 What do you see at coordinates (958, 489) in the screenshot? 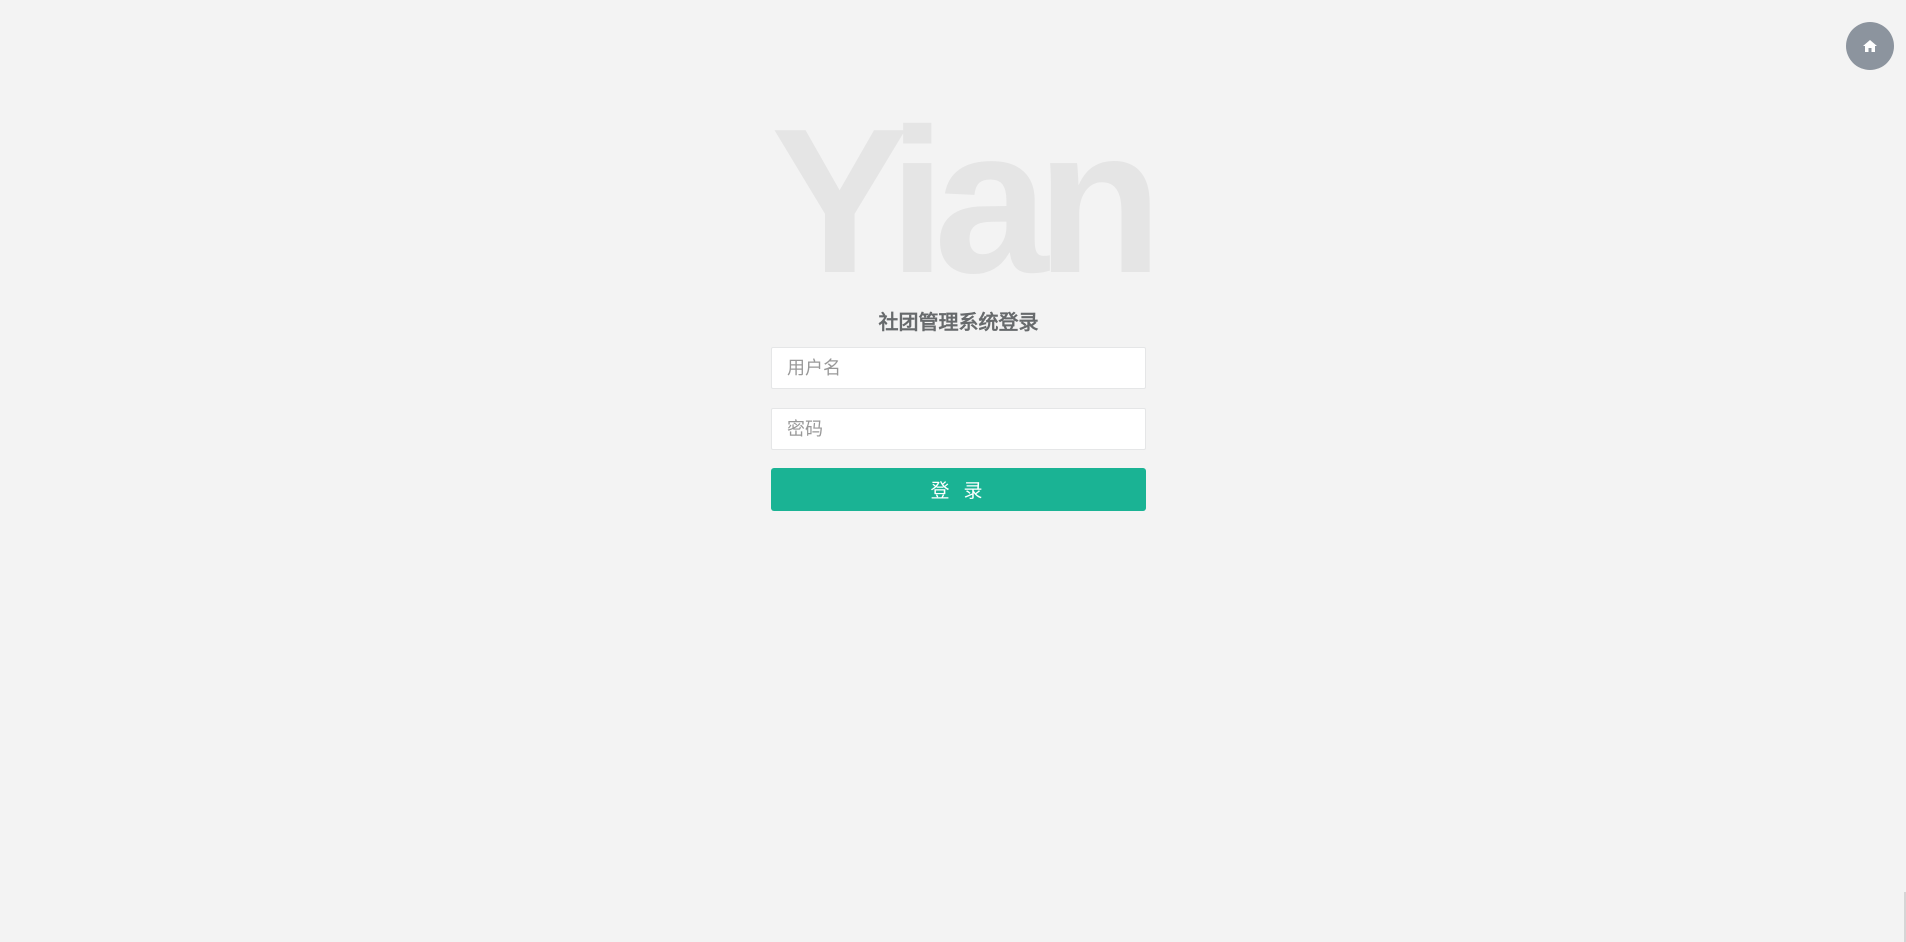
I see `login-button: 登 录` at bounding box center [958, 489].